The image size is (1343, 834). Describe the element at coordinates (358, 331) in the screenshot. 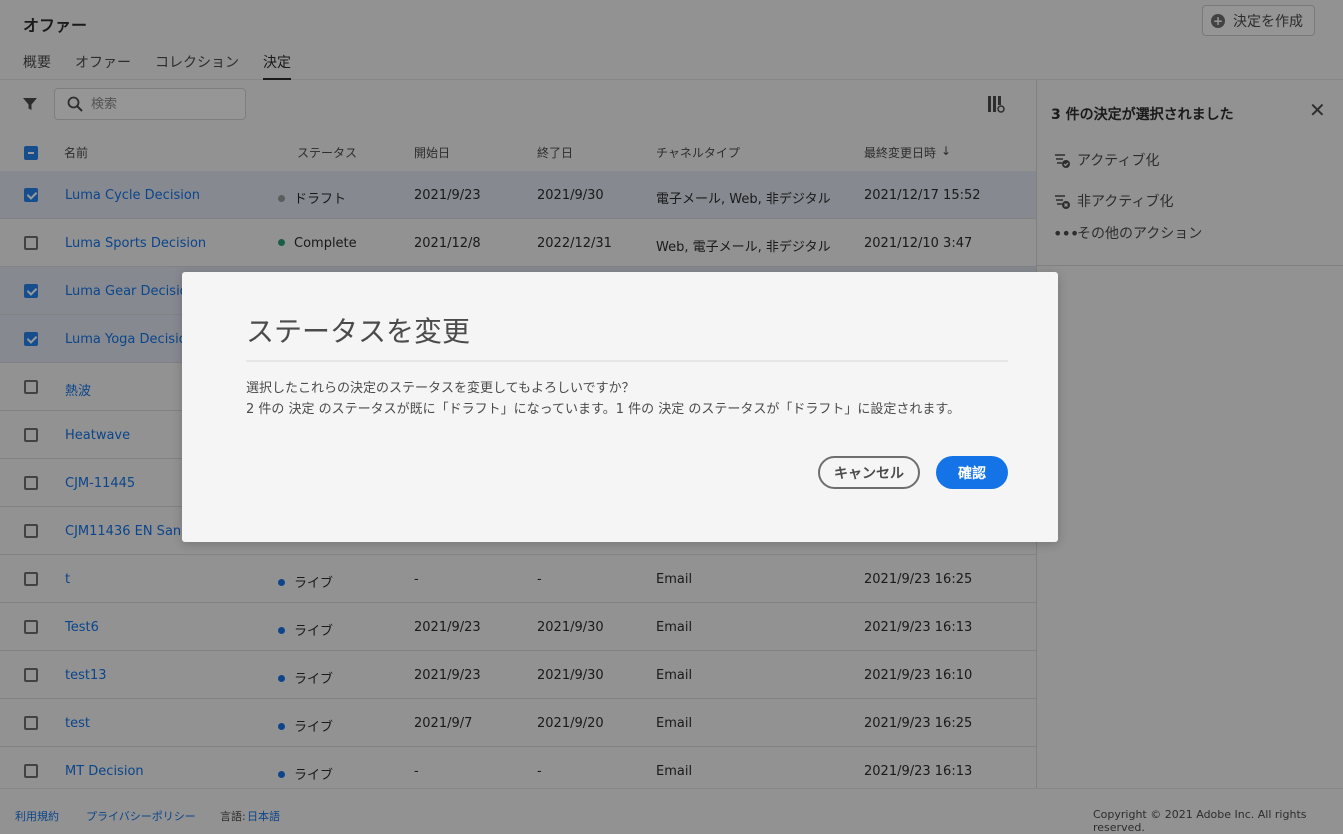

I see `dialog-title: ステータスを変更` at that location.